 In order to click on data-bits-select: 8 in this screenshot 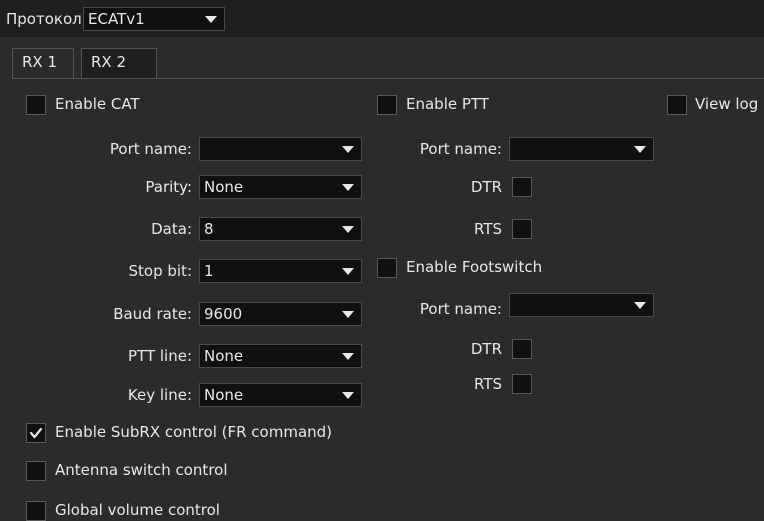, I will do `click(280, 229)`.